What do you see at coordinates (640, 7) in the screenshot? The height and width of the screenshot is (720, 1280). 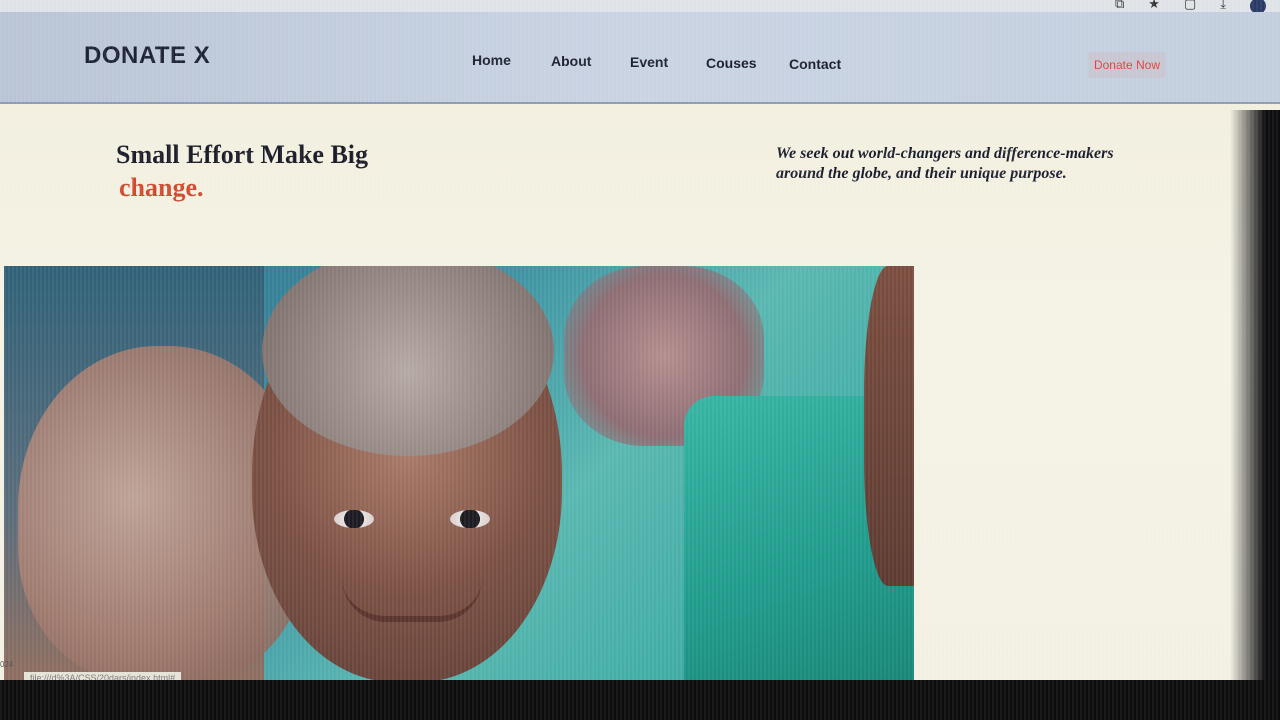 I see `browser-toolbar: ⧉ ★ ▢ ⤓` at bounding box center [640, 7].